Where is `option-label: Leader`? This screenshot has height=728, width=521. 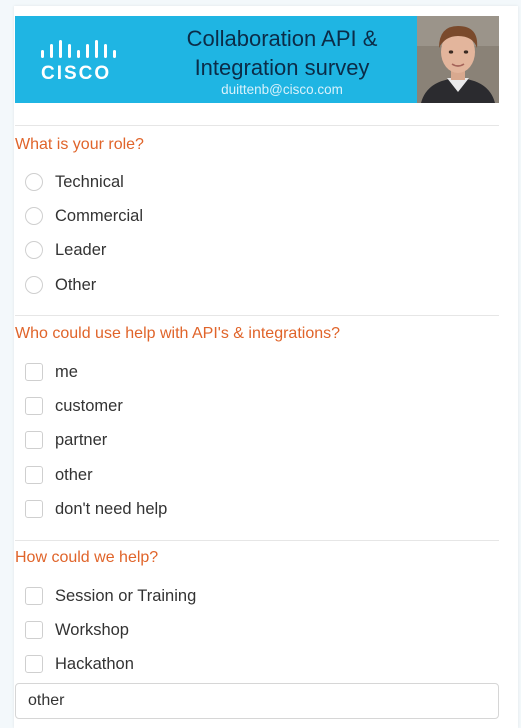 option-label: Leader is located at coordinates (81, 249).